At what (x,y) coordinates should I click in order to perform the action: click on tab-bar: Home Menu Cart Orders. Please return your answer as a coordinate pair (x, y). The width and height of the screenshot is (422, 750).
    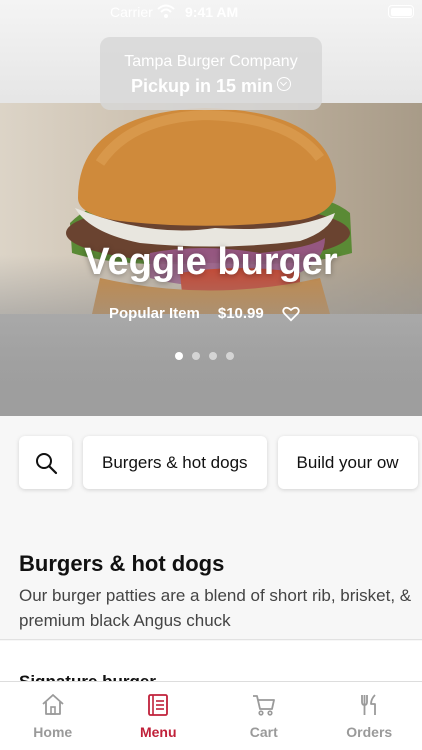
    Looking at the image, I should click on (211, 715).